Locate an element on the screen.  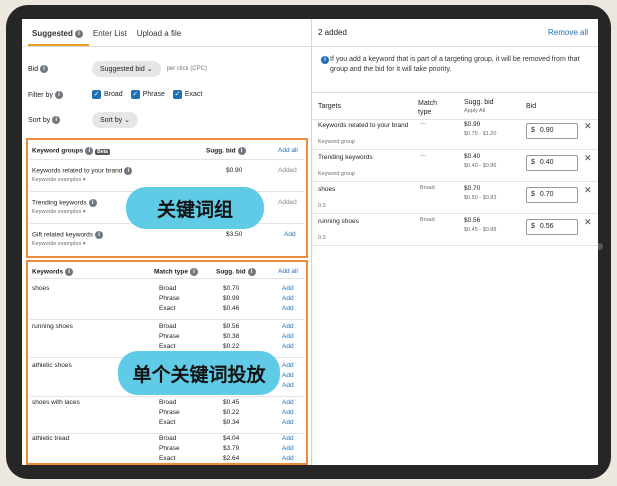
target-bid-range: $0.50 - $0.83 is located at coordinates (480, 198).